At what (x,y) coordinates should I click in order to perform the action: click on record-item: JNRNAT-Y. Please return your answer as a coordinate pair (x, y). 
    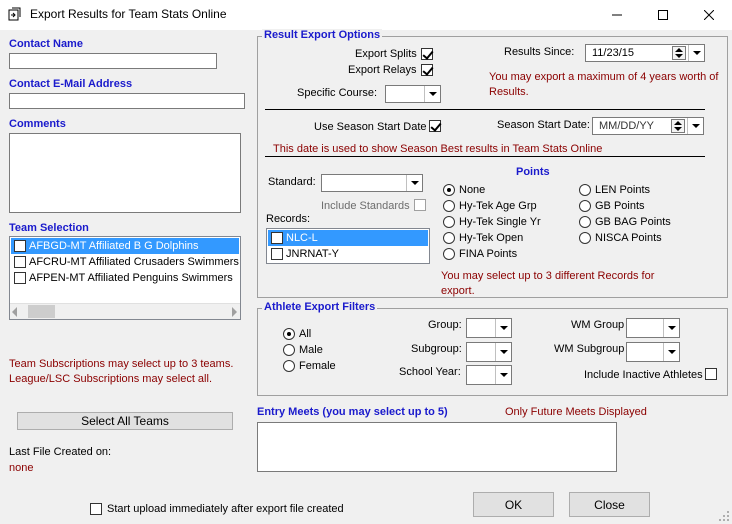
    Looking at the image, I should click on (348, 254).